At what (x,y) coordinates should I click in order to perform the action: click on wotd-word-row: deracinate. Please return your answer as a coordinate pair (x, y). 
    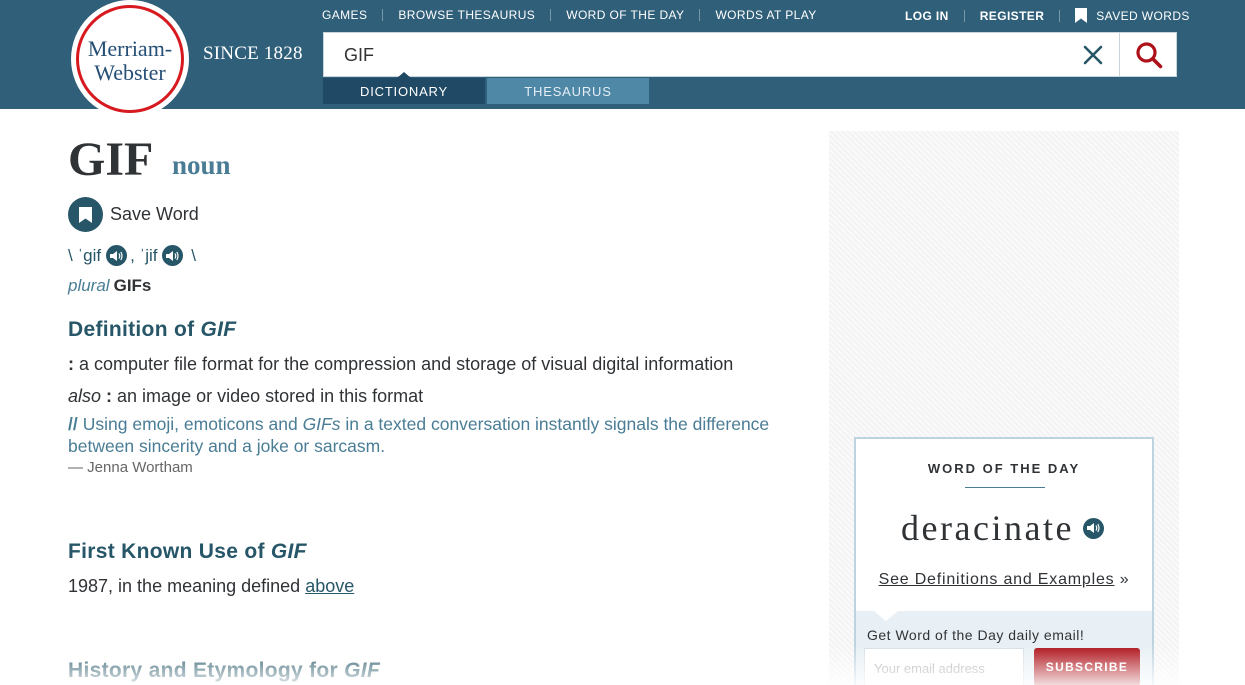
    Looking at the image, I should click on (1004, 528).